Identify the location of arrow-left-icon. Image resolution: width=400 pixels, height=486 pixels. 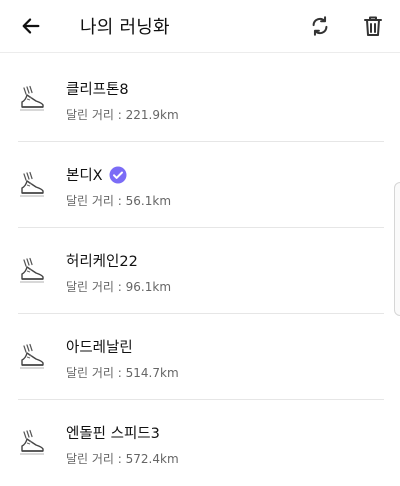
(31, 26).